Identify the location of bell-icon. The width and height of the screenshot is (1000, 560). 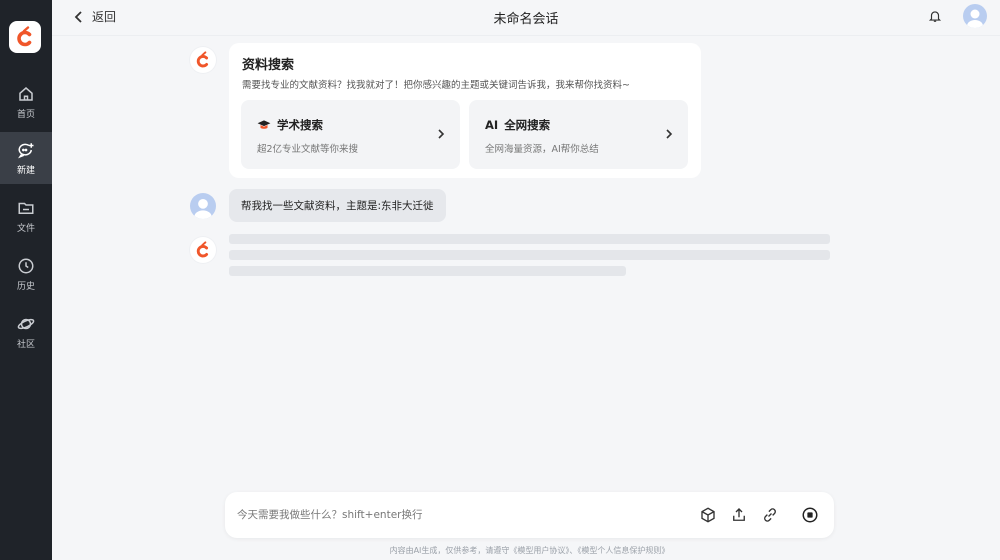
(935, 16).